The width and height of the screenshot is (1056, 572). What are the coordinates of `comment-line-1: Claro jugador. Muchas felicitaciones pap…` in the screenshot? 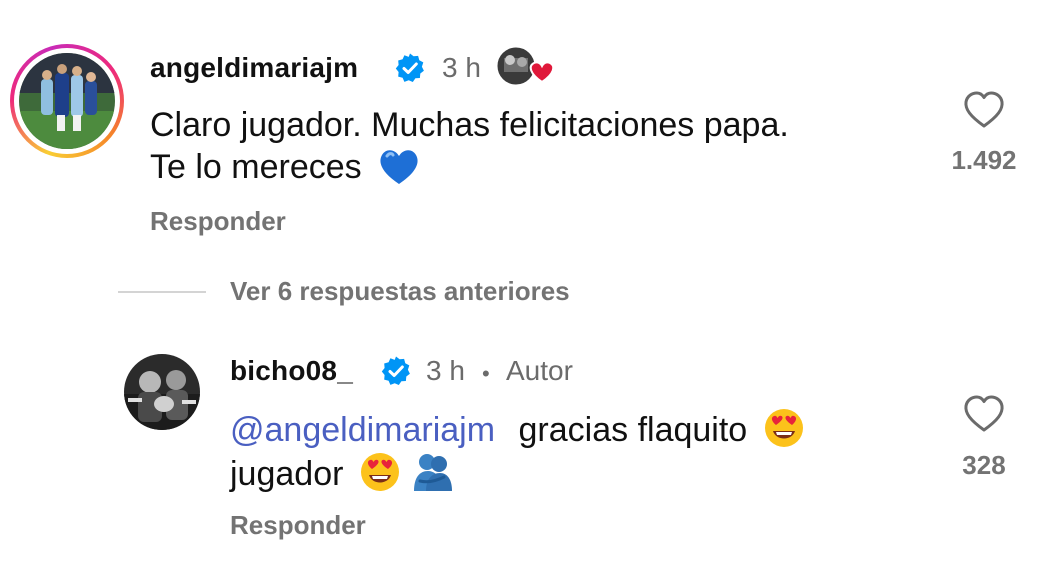 It's located at (469, 125).